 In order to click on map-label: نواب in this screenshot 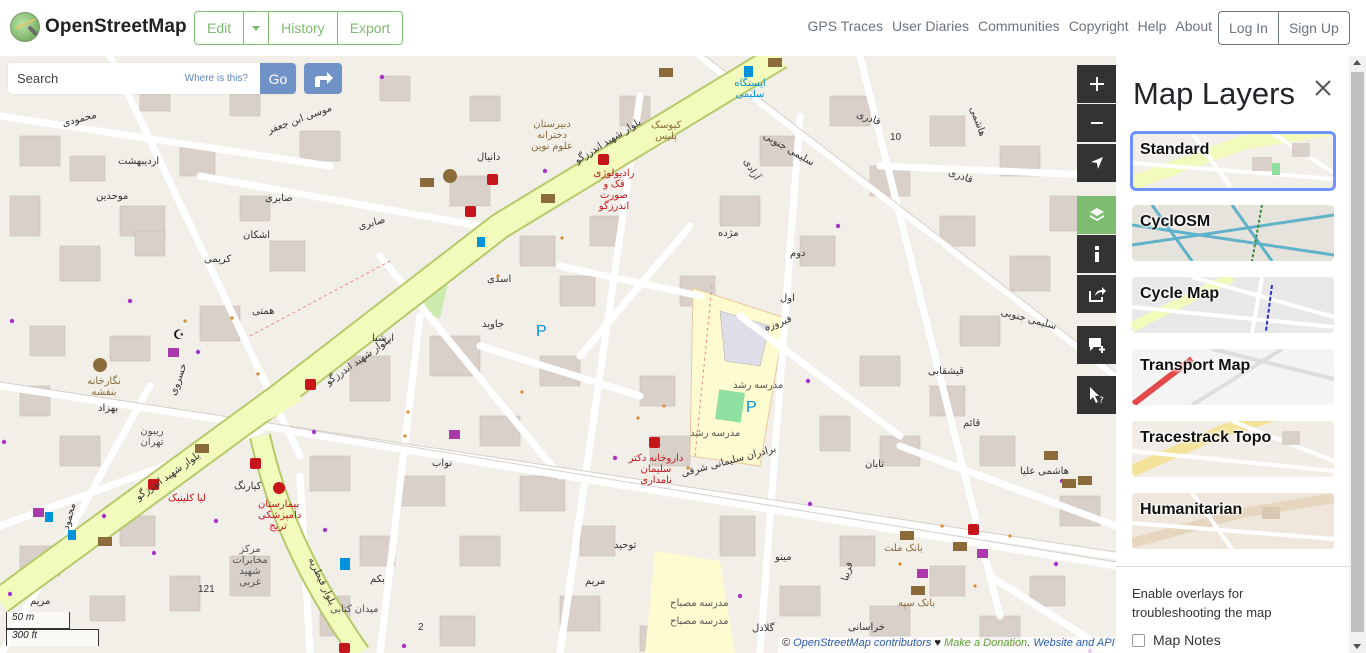, I will do `click(442, 463)`.